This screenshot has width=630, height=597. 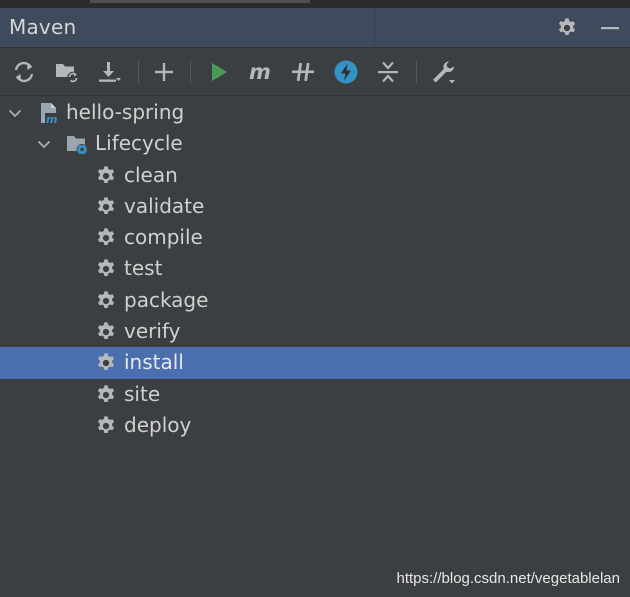 I want to click on goal-label: test, so click(x=143, y=268).